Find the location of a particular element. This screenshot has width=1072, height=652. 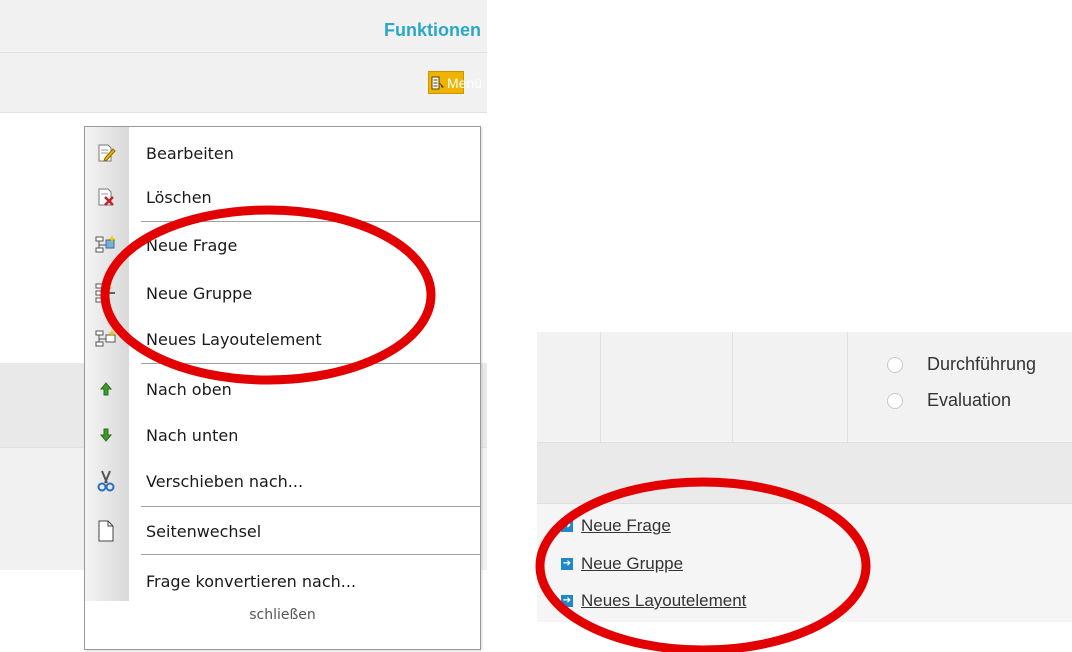

new-layout-element-icon is located at coordinates (106, 339).